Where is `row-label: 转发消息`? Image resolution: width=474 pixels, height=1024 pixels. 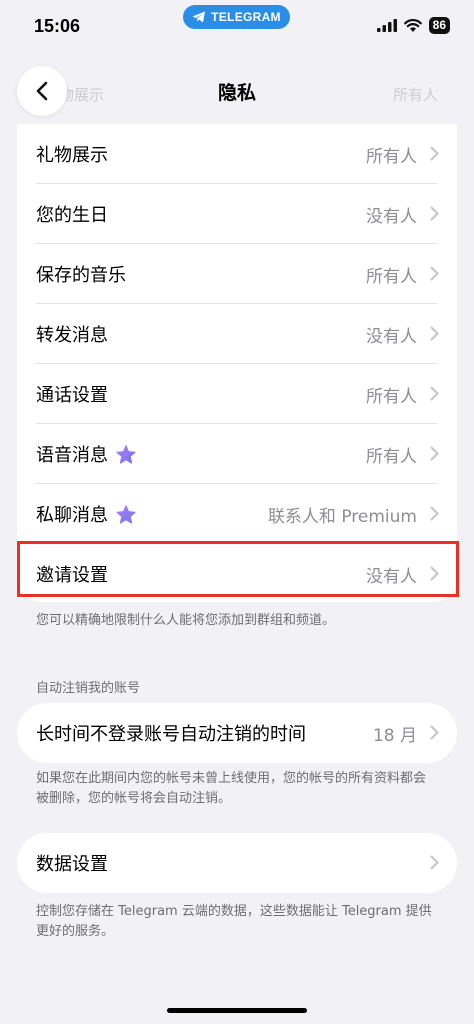 row-label: 转发消息 is located at coordinates (72, 335).